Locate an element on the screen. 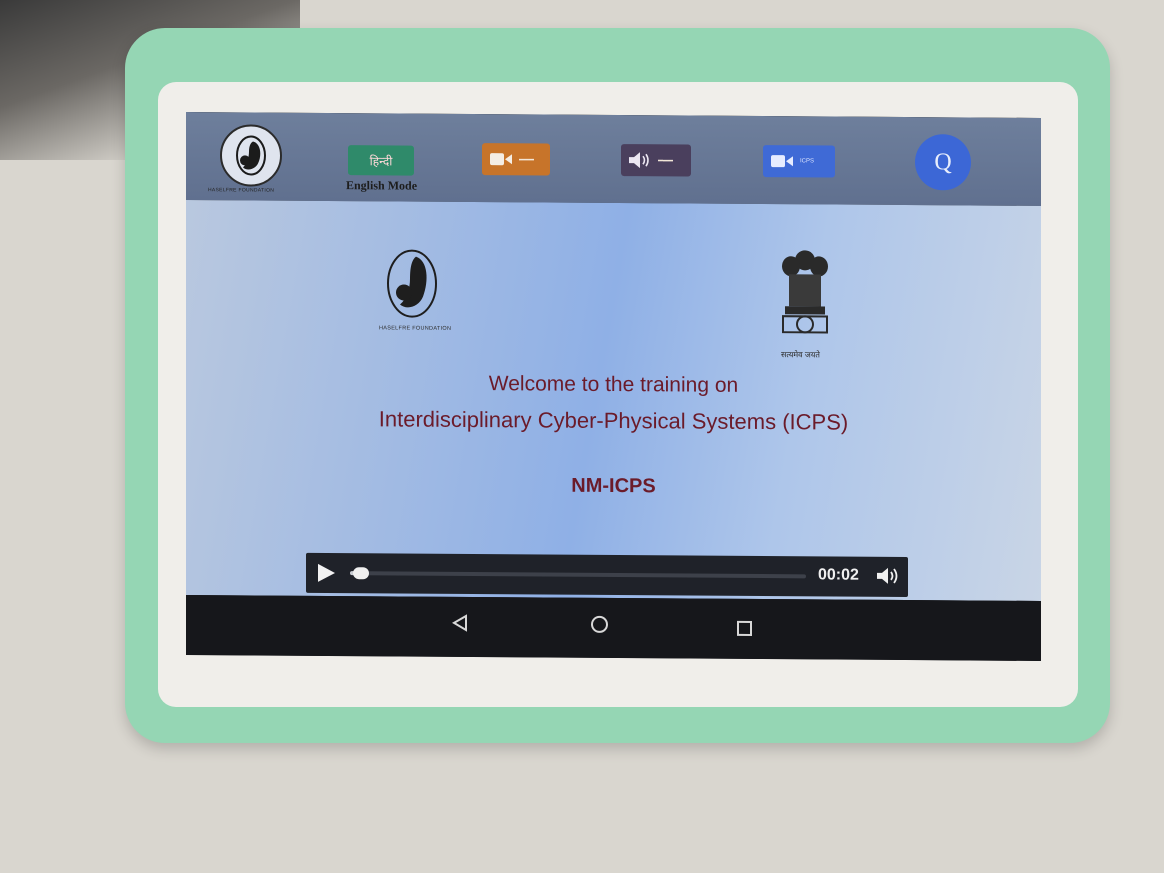  current-time: 00:02 is located at coordinates (838, 575).